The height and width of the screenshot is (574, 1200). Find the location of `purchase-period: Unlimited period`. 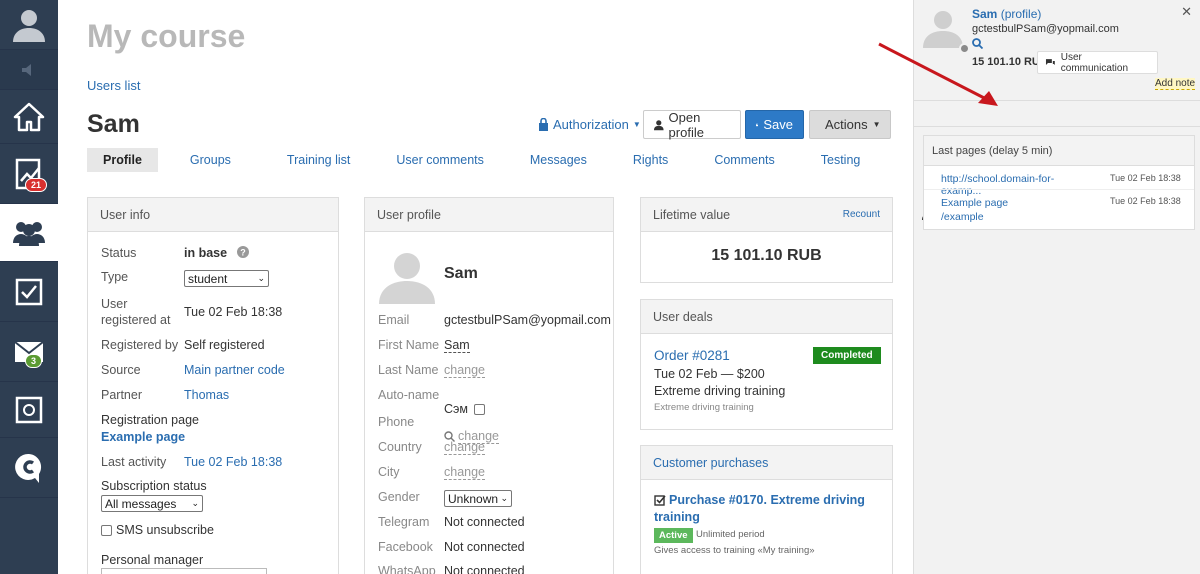

purchase-period: Unlimited period is located at coordinates (730, 534).